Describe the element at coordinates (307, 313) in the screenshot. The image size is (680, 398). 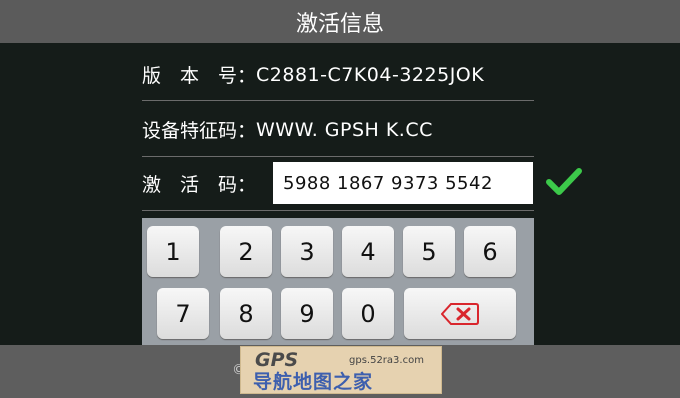
I see `key-9: 9` at that location.